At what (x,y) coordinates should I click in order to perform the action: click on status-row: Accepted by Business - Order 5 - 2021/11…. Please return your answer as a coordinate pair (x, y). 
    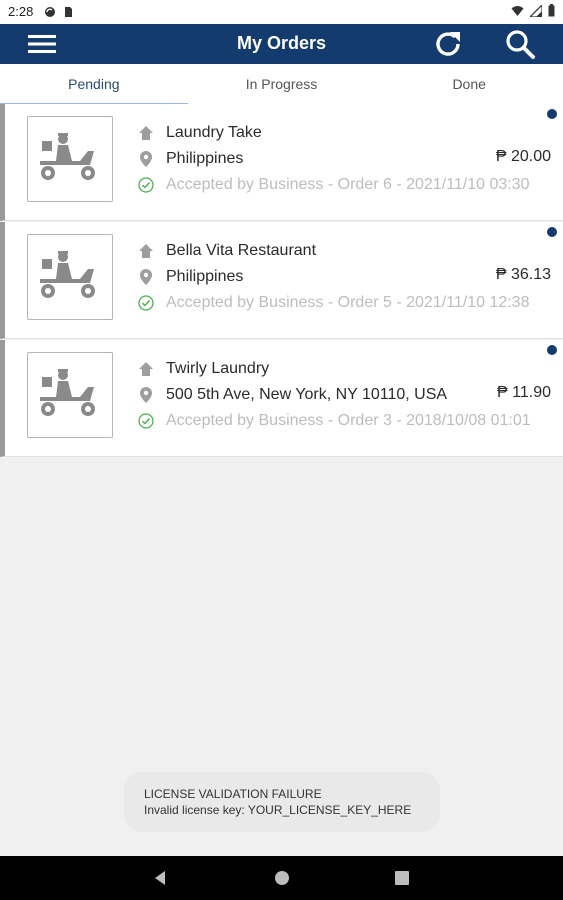
    Looking at the image, I should click on (333, 303).